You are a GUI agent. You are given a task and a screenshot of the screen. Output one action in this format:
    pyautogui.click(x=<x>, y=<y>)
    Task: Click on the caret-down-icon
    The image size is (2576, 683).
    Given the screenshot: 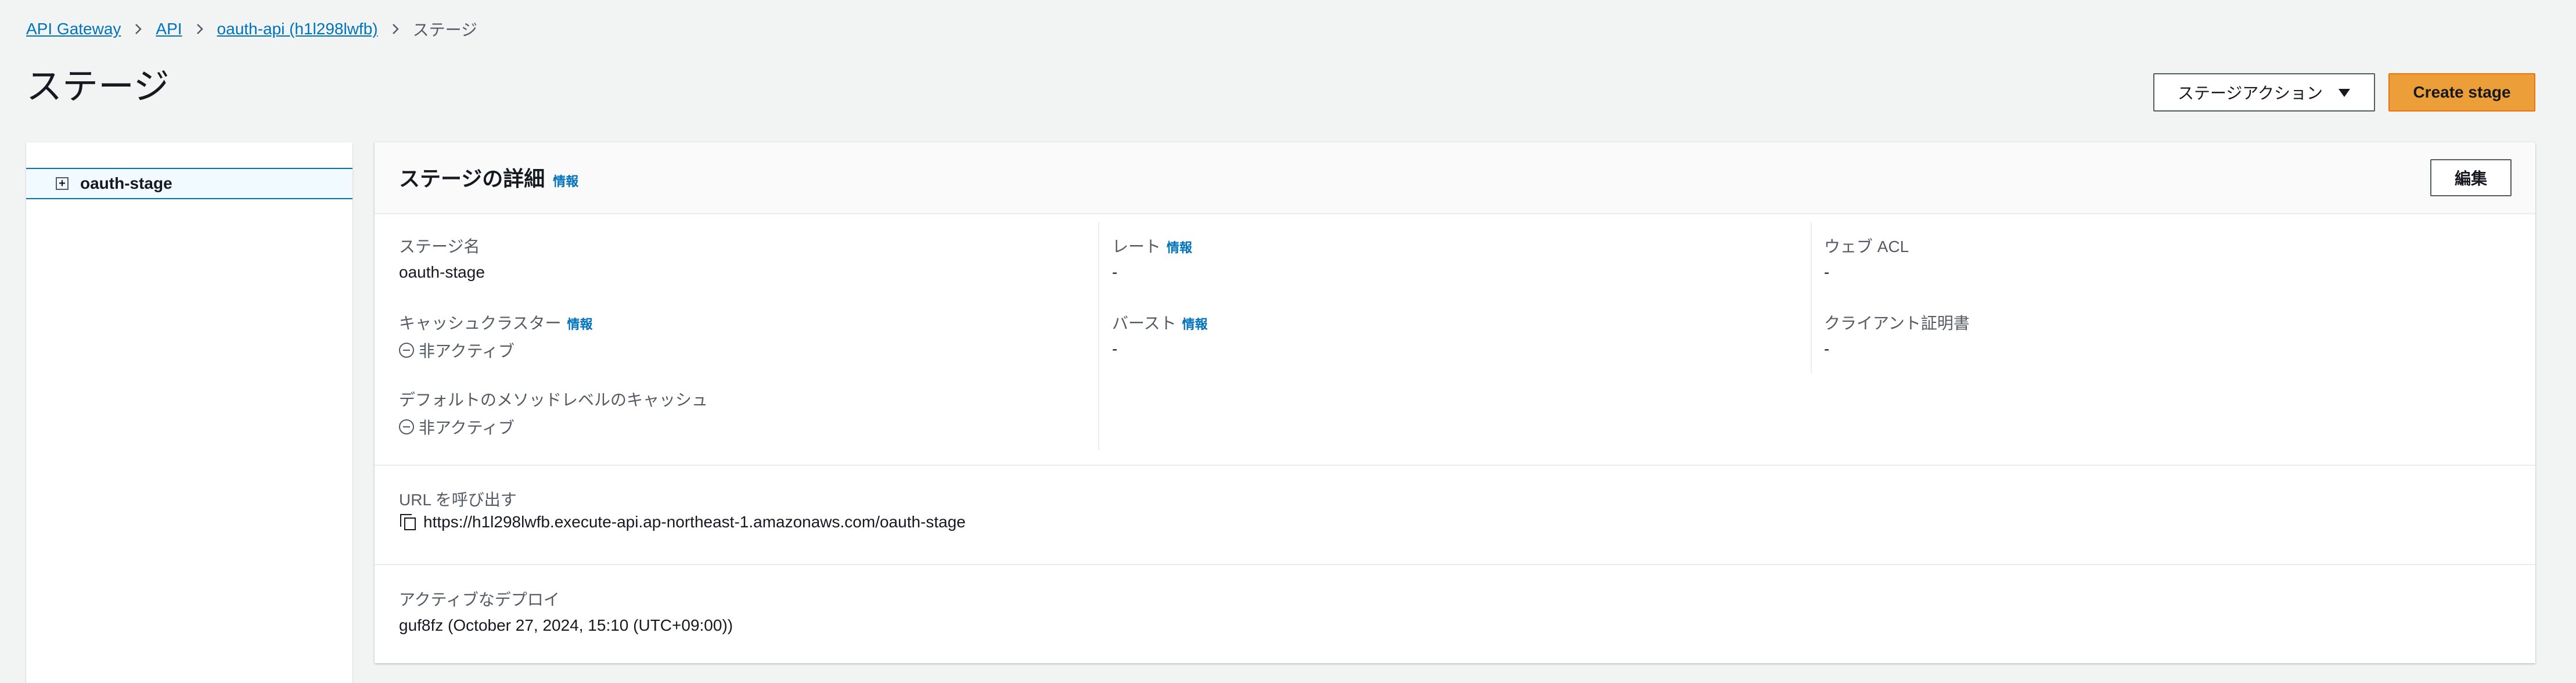 What is the action you would take?
    pyautogui.click(x=2344, y=92)
    